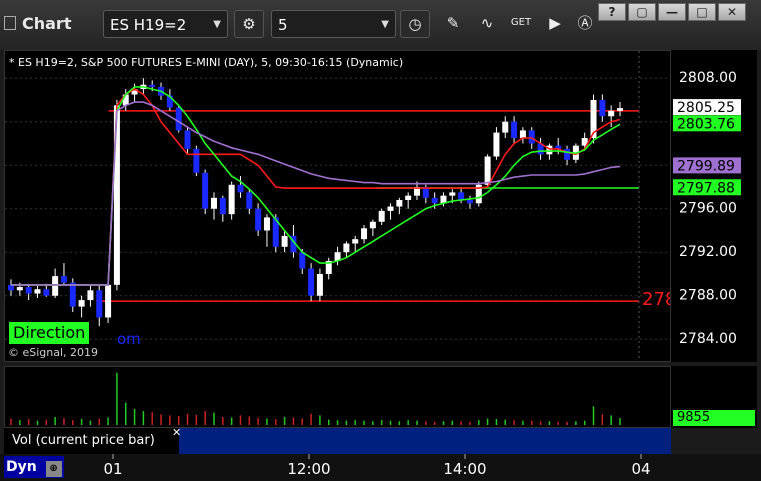 This screenshot has height=481, width=761. I want to click on price-tick-3: 2788.00, so click(708, 296).